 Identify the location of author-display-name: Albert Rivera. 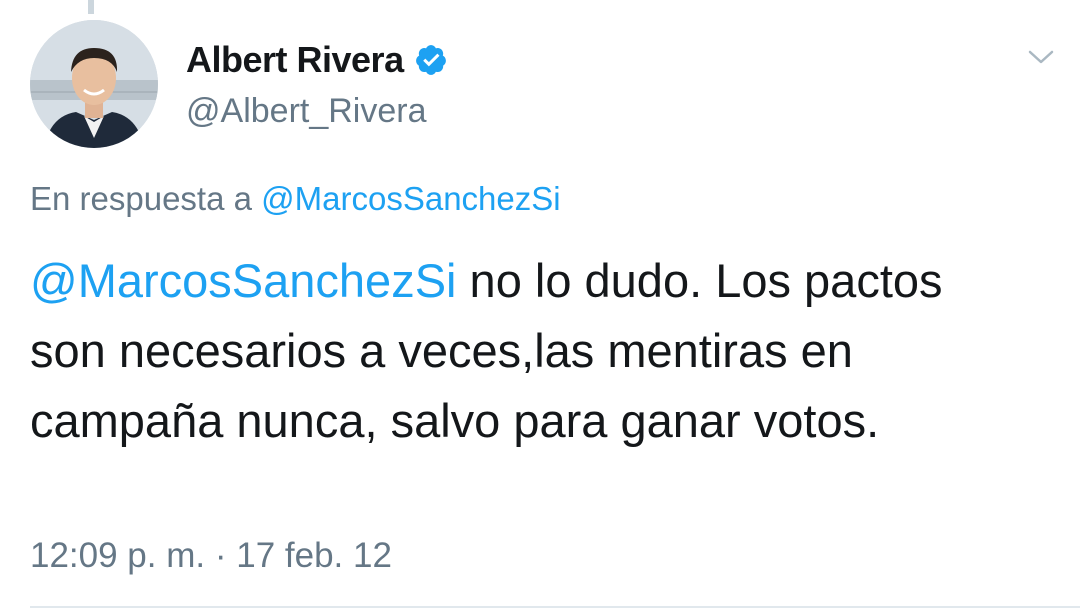
(295, 60).